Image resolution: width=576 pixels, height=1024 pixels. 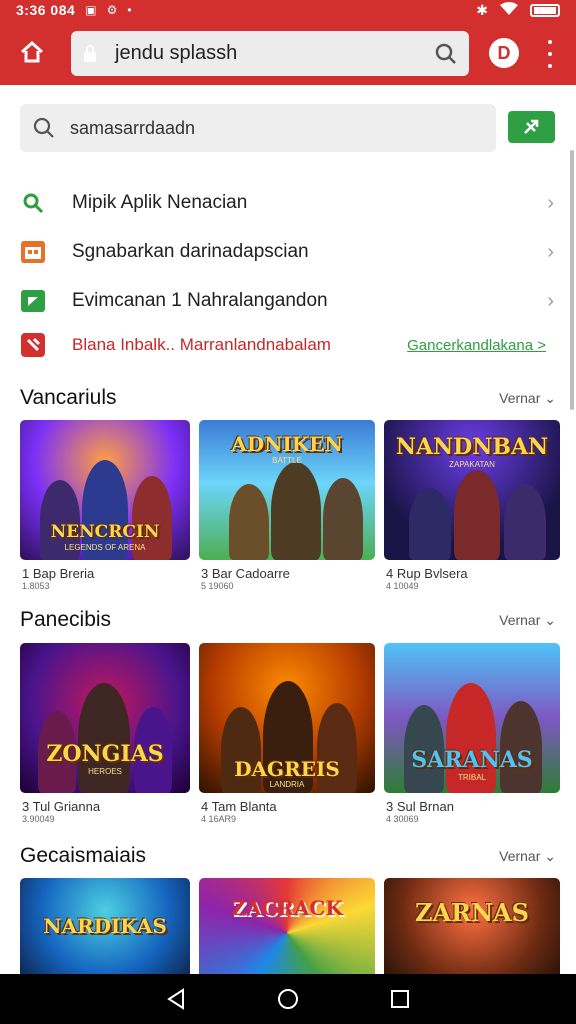 What do you see at coordinates (105, 771) in the screenshot?
I see `game-subtitle-art: HEROES` at bounding box center [105, 771].